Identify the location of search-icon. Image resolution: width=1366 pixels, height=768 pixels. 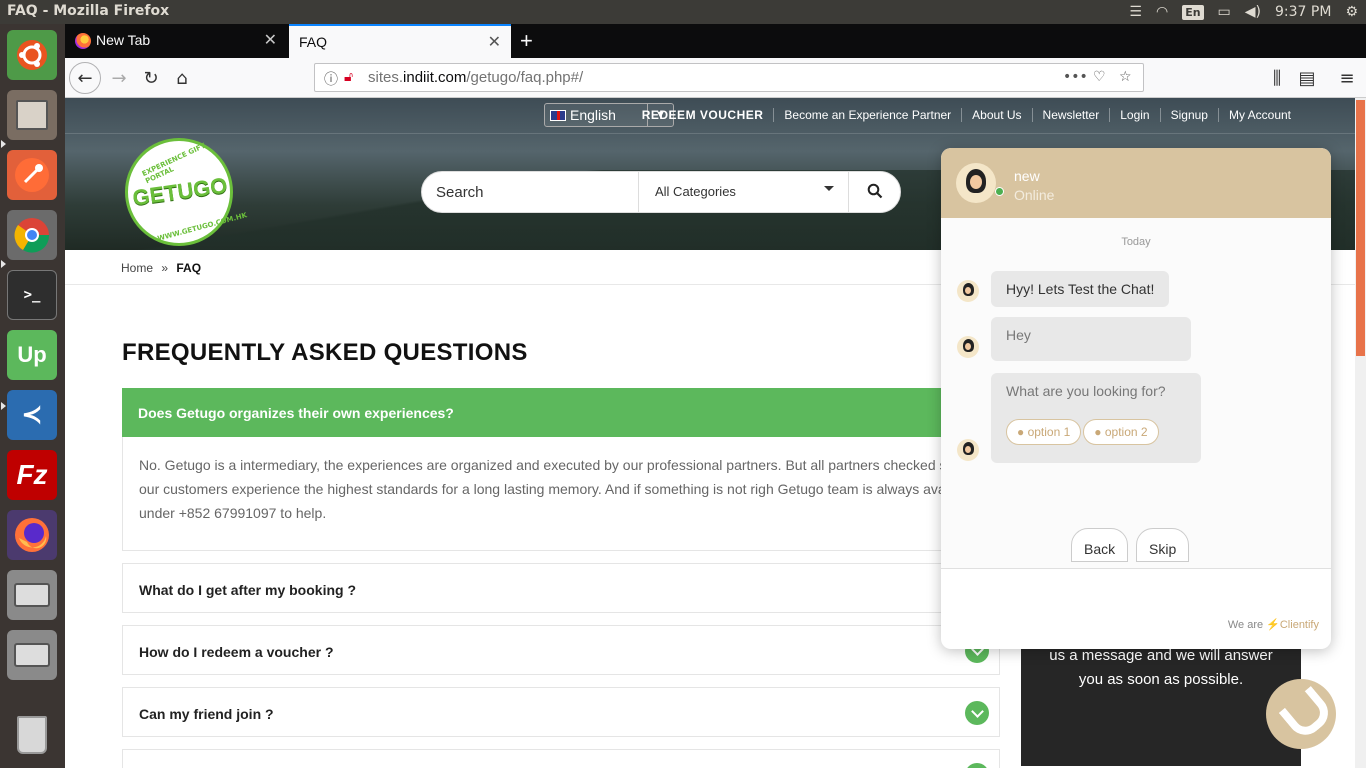
(875, 191).